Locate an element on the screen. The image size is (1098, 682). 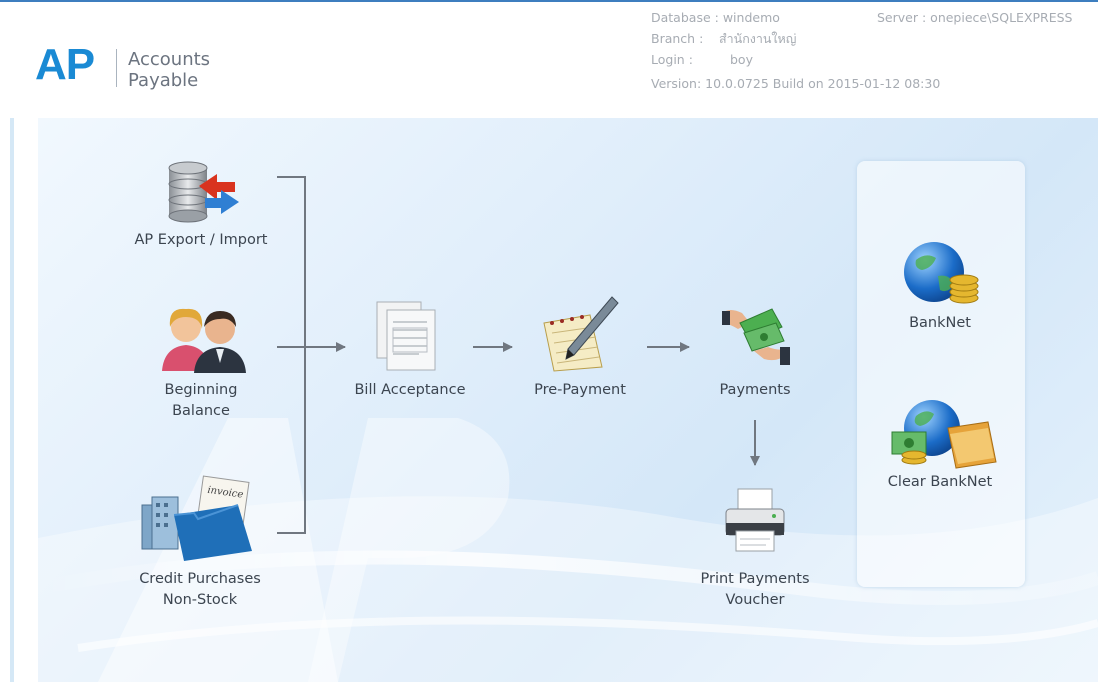
beginning-balance-line1: Beginning is located at coordinates (201, 390).